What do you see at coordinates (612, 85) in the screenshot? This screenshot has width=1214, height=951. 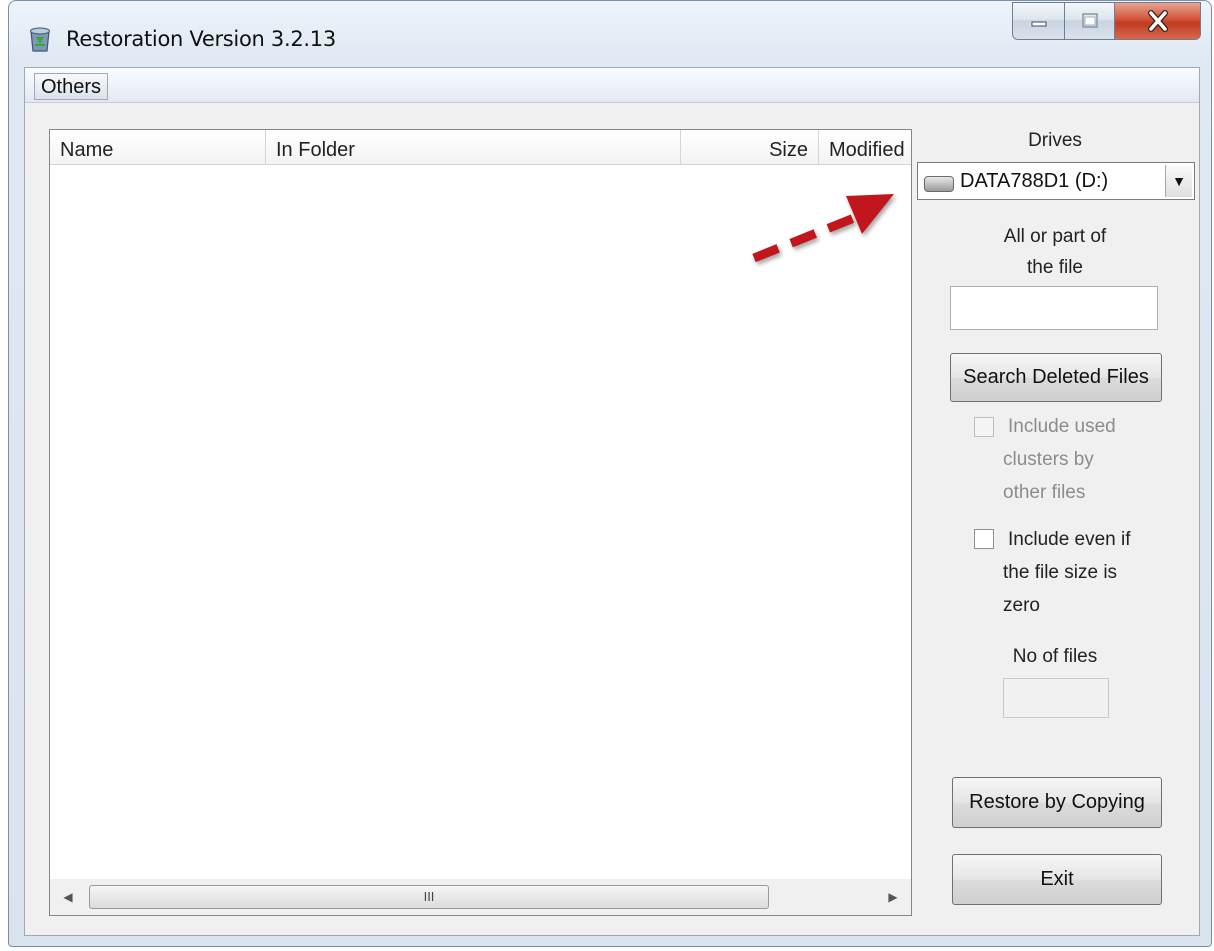 I see `menu-bar: Others` at bounding box center [612, 85].